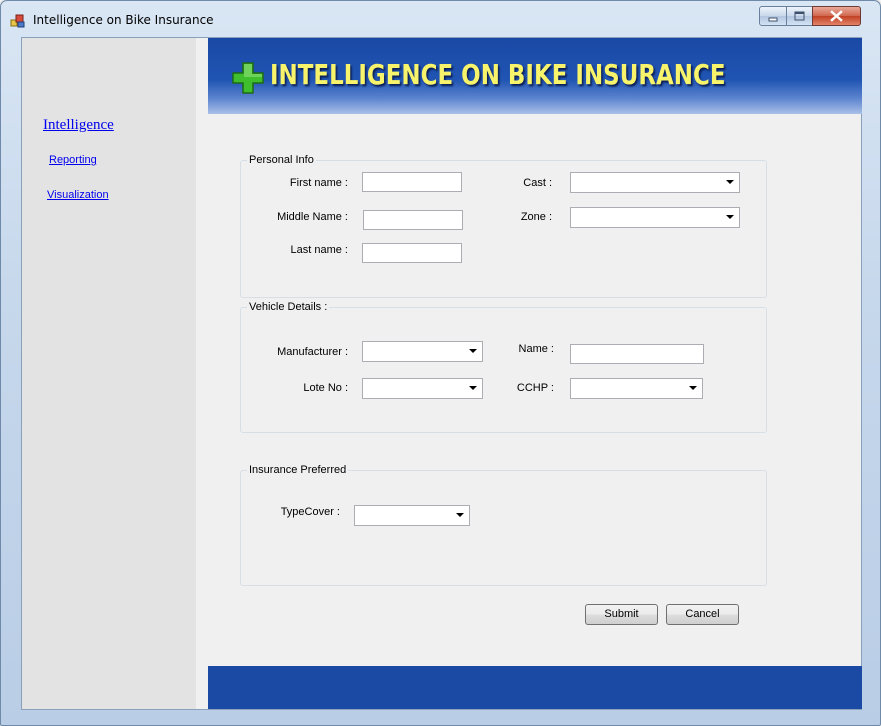 The height and width of the screenshot is (726, 881). I want to click on first-name-label: First name :, so click(318, 183).